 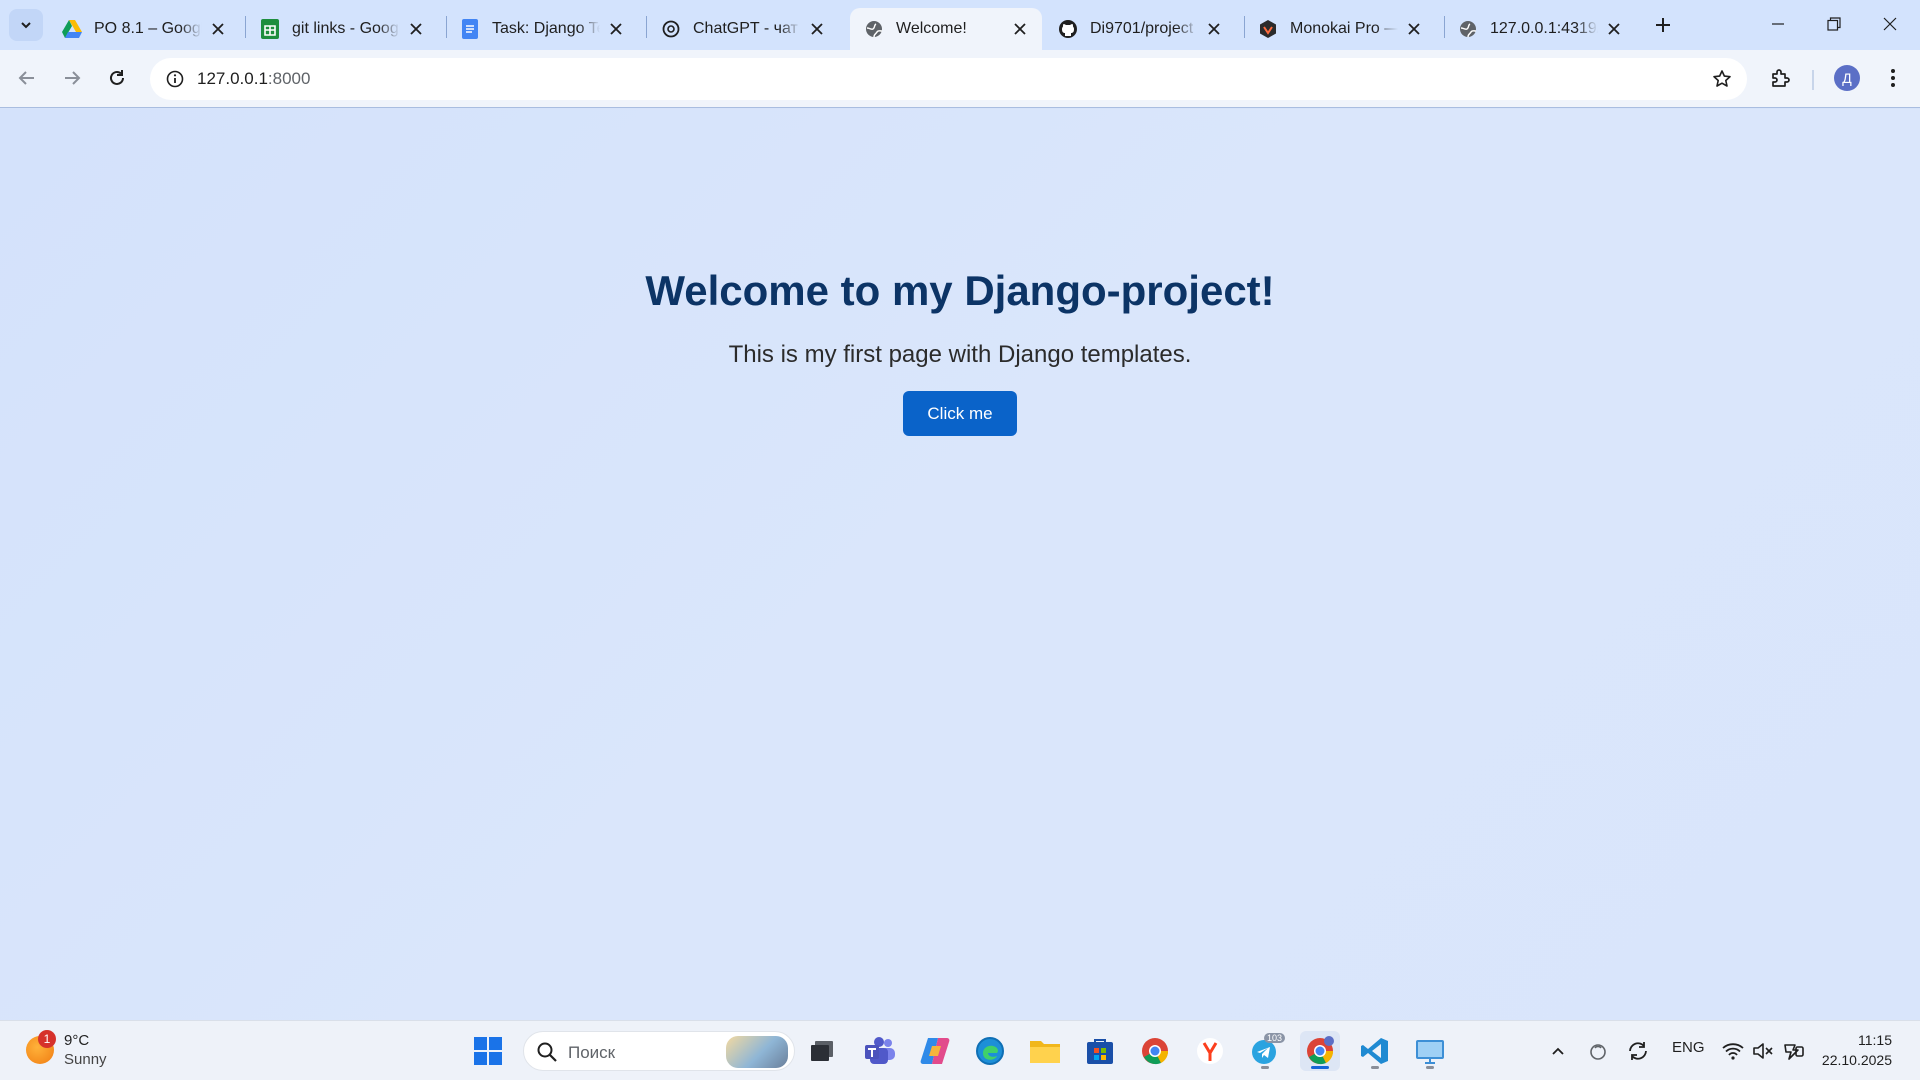 What do you see at coordinates (72, 29) in the screenshot?
I see `google-drive-icon` at bounding box center [72, 29].